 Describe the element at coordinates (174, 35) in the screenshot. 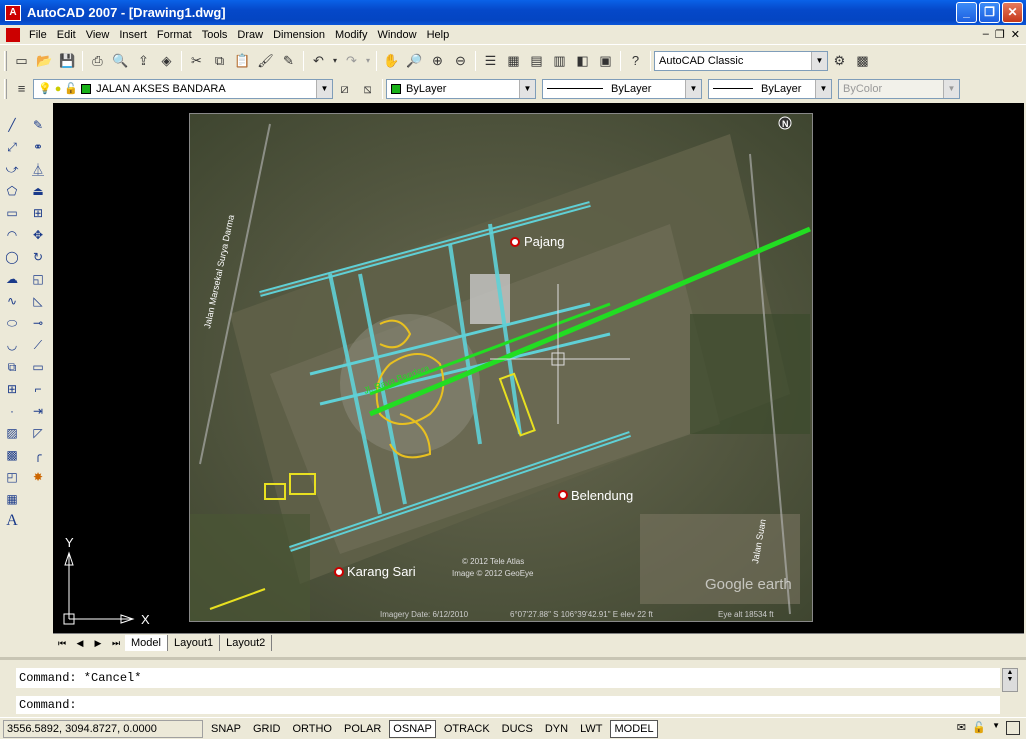

I see `menu-format: Format` at that location.